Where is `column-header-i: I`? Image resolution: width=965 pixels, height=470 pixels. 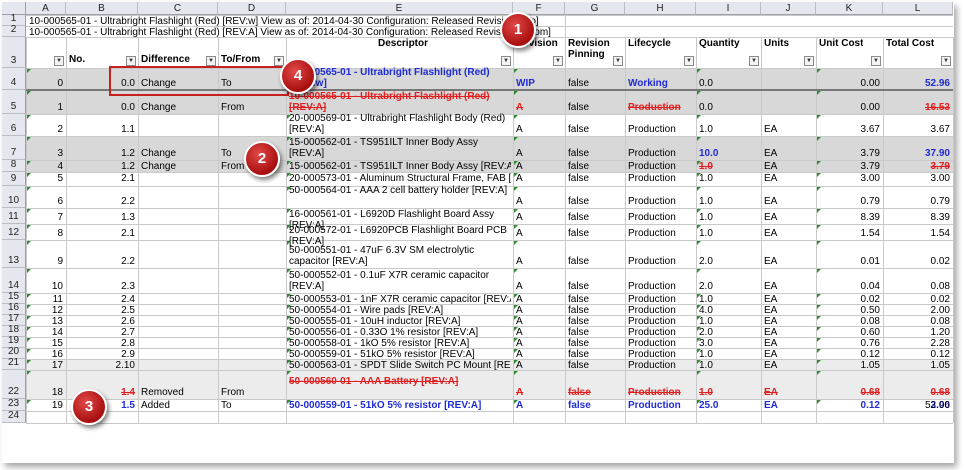
column-header-i: I is located at coordinates (728, 8).